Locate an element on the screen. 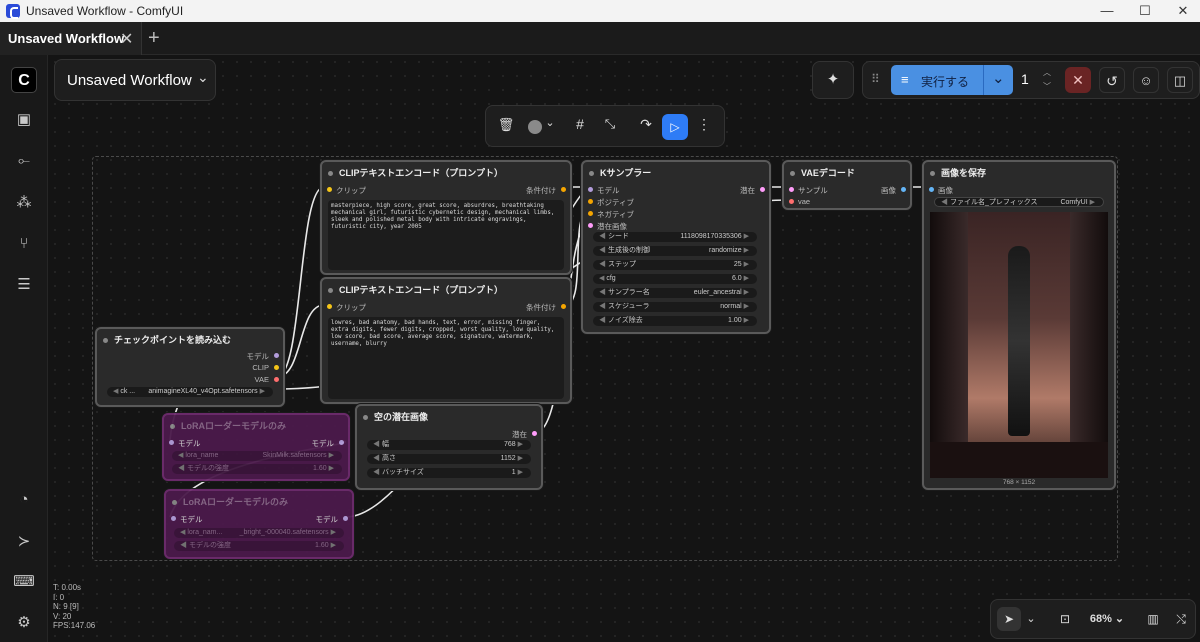 This screenshot has height=642, width=1200. models-icon: ⁂ is located at coordinates (24, 203).